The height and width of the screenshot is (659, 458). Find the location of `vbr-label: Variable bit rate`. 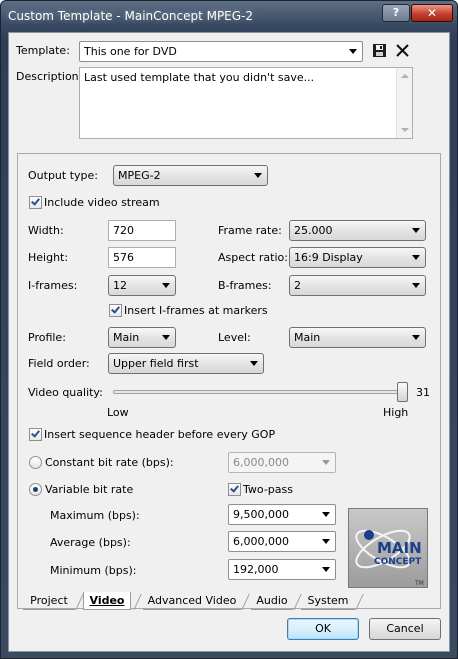

vbr-label: Variable bit rate is located at coordinates (89, 489).